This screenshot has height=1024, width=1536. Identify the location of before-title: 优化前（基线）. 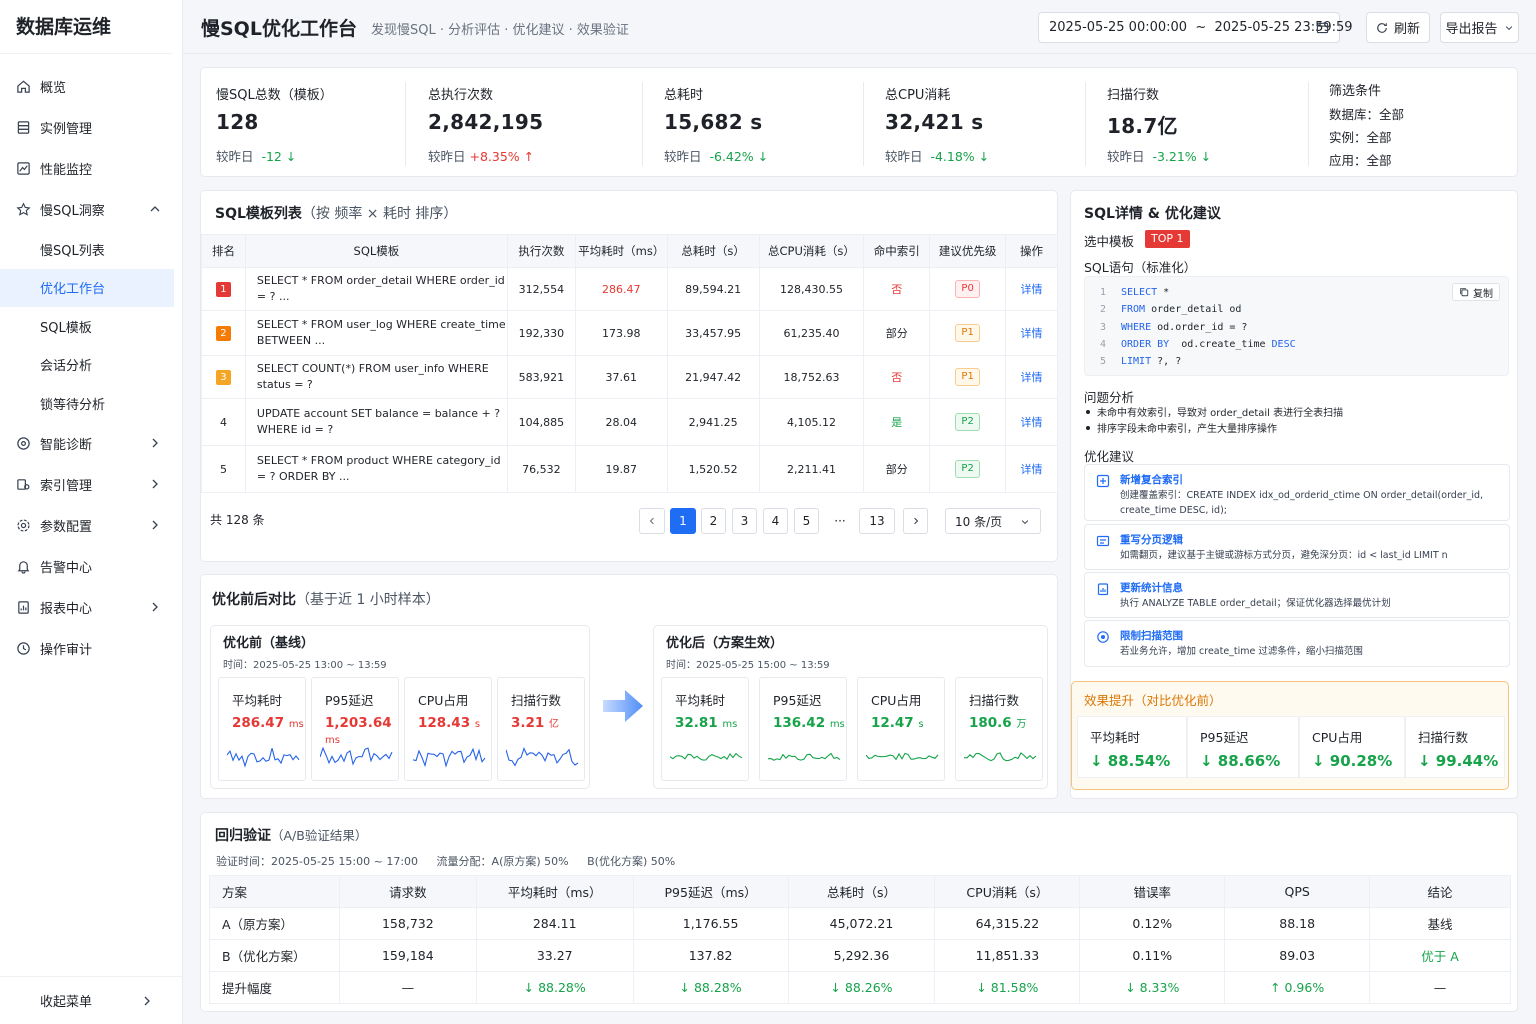
(269, 643).